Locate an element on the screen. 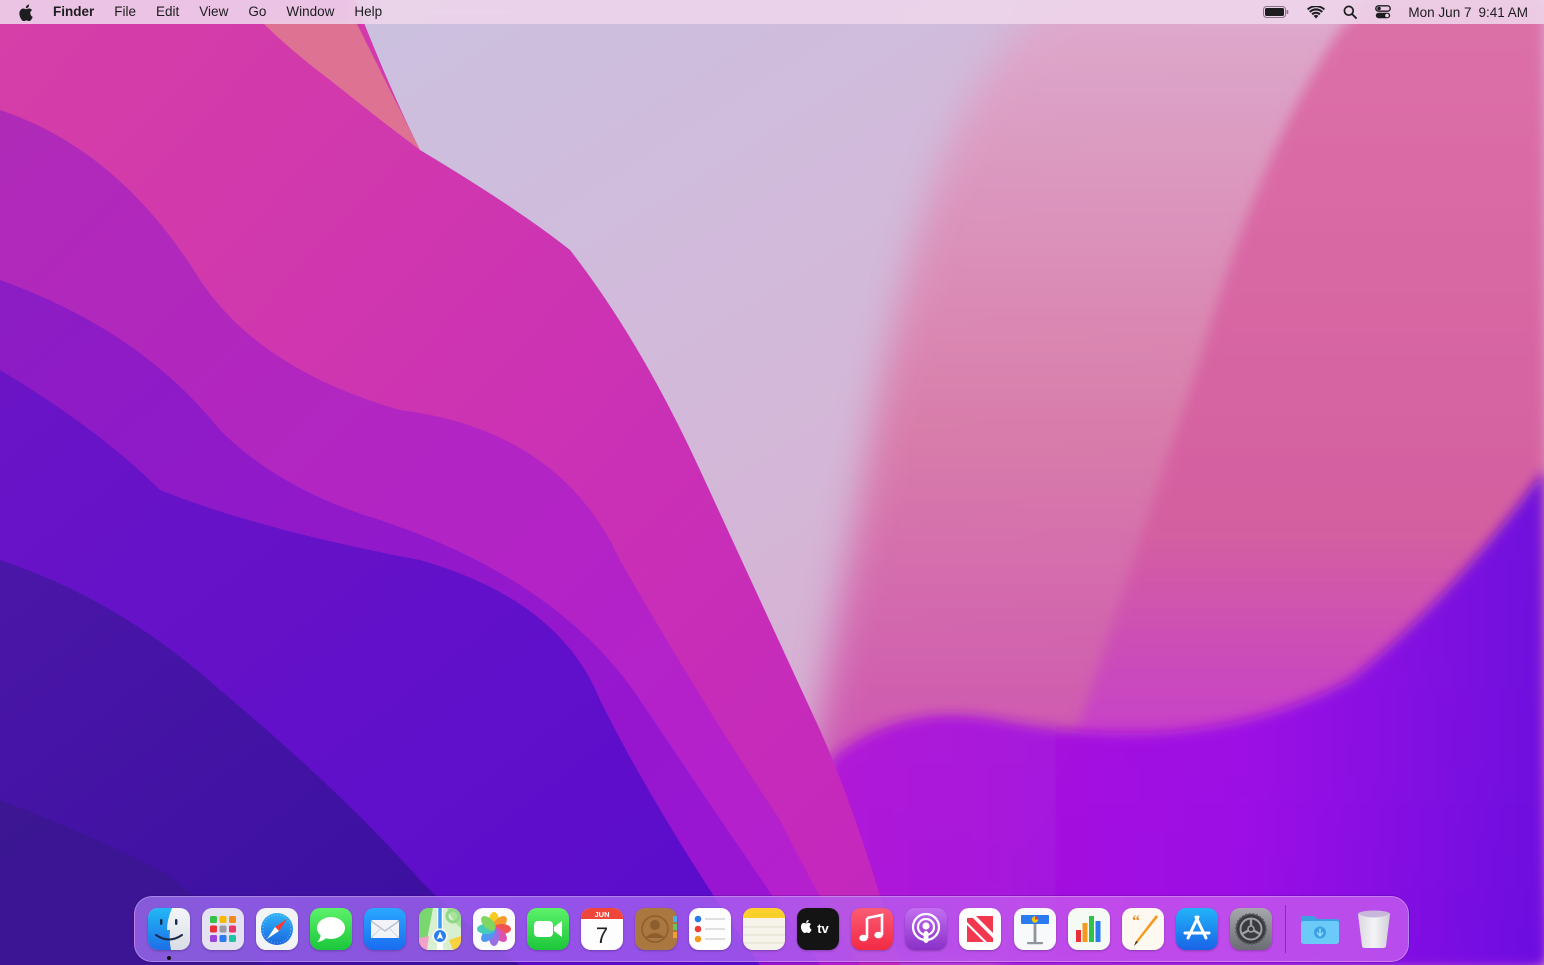  dock-item-podcasts is located at coordinates (926, 929).